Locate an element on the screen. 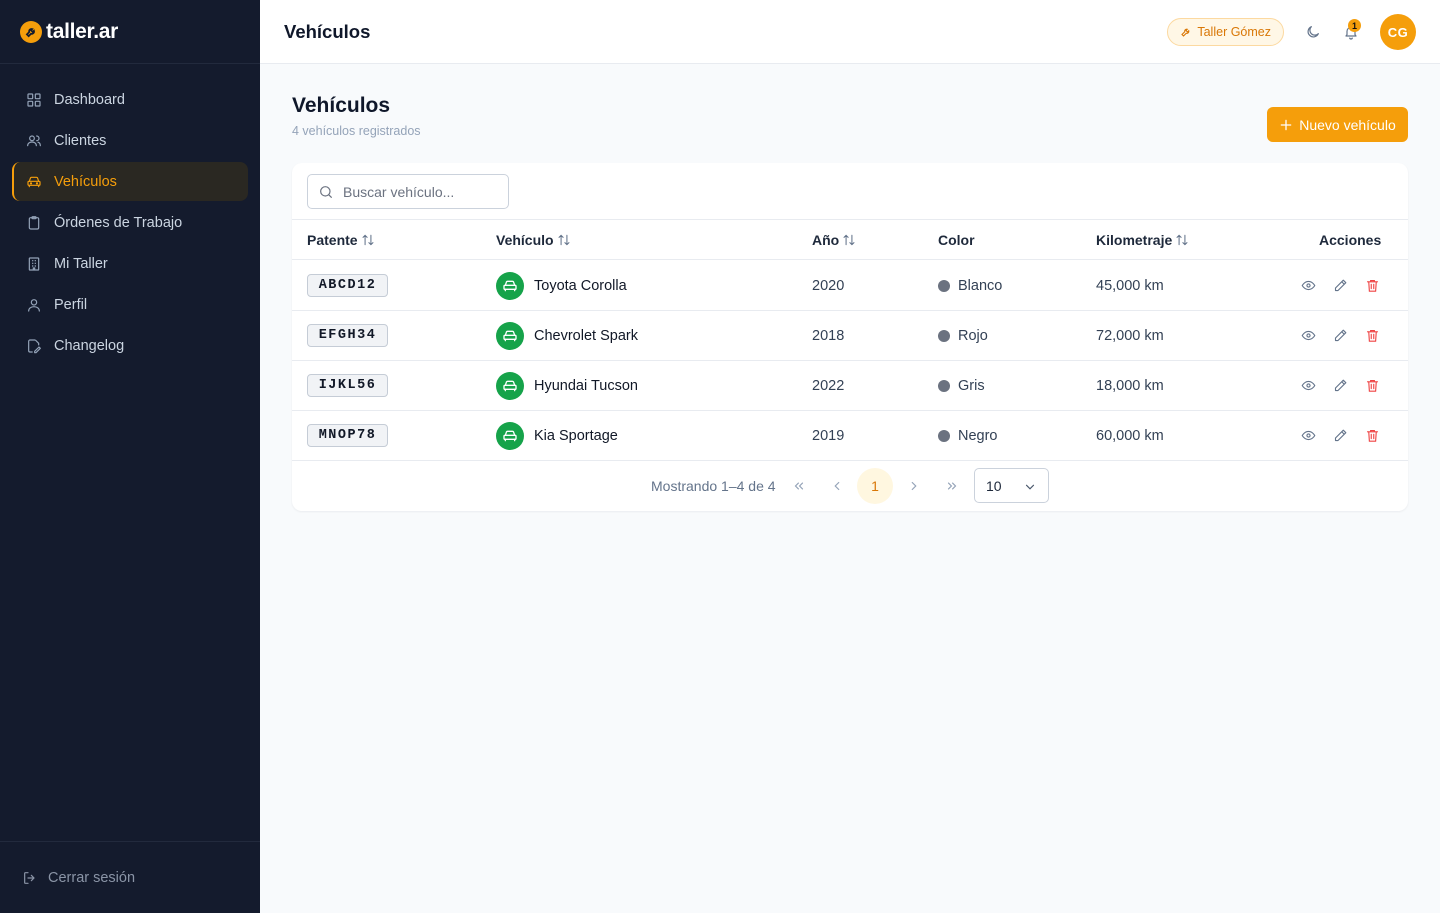 The image size is (1440, 913). user-icon is located at coordinates (34, 305).